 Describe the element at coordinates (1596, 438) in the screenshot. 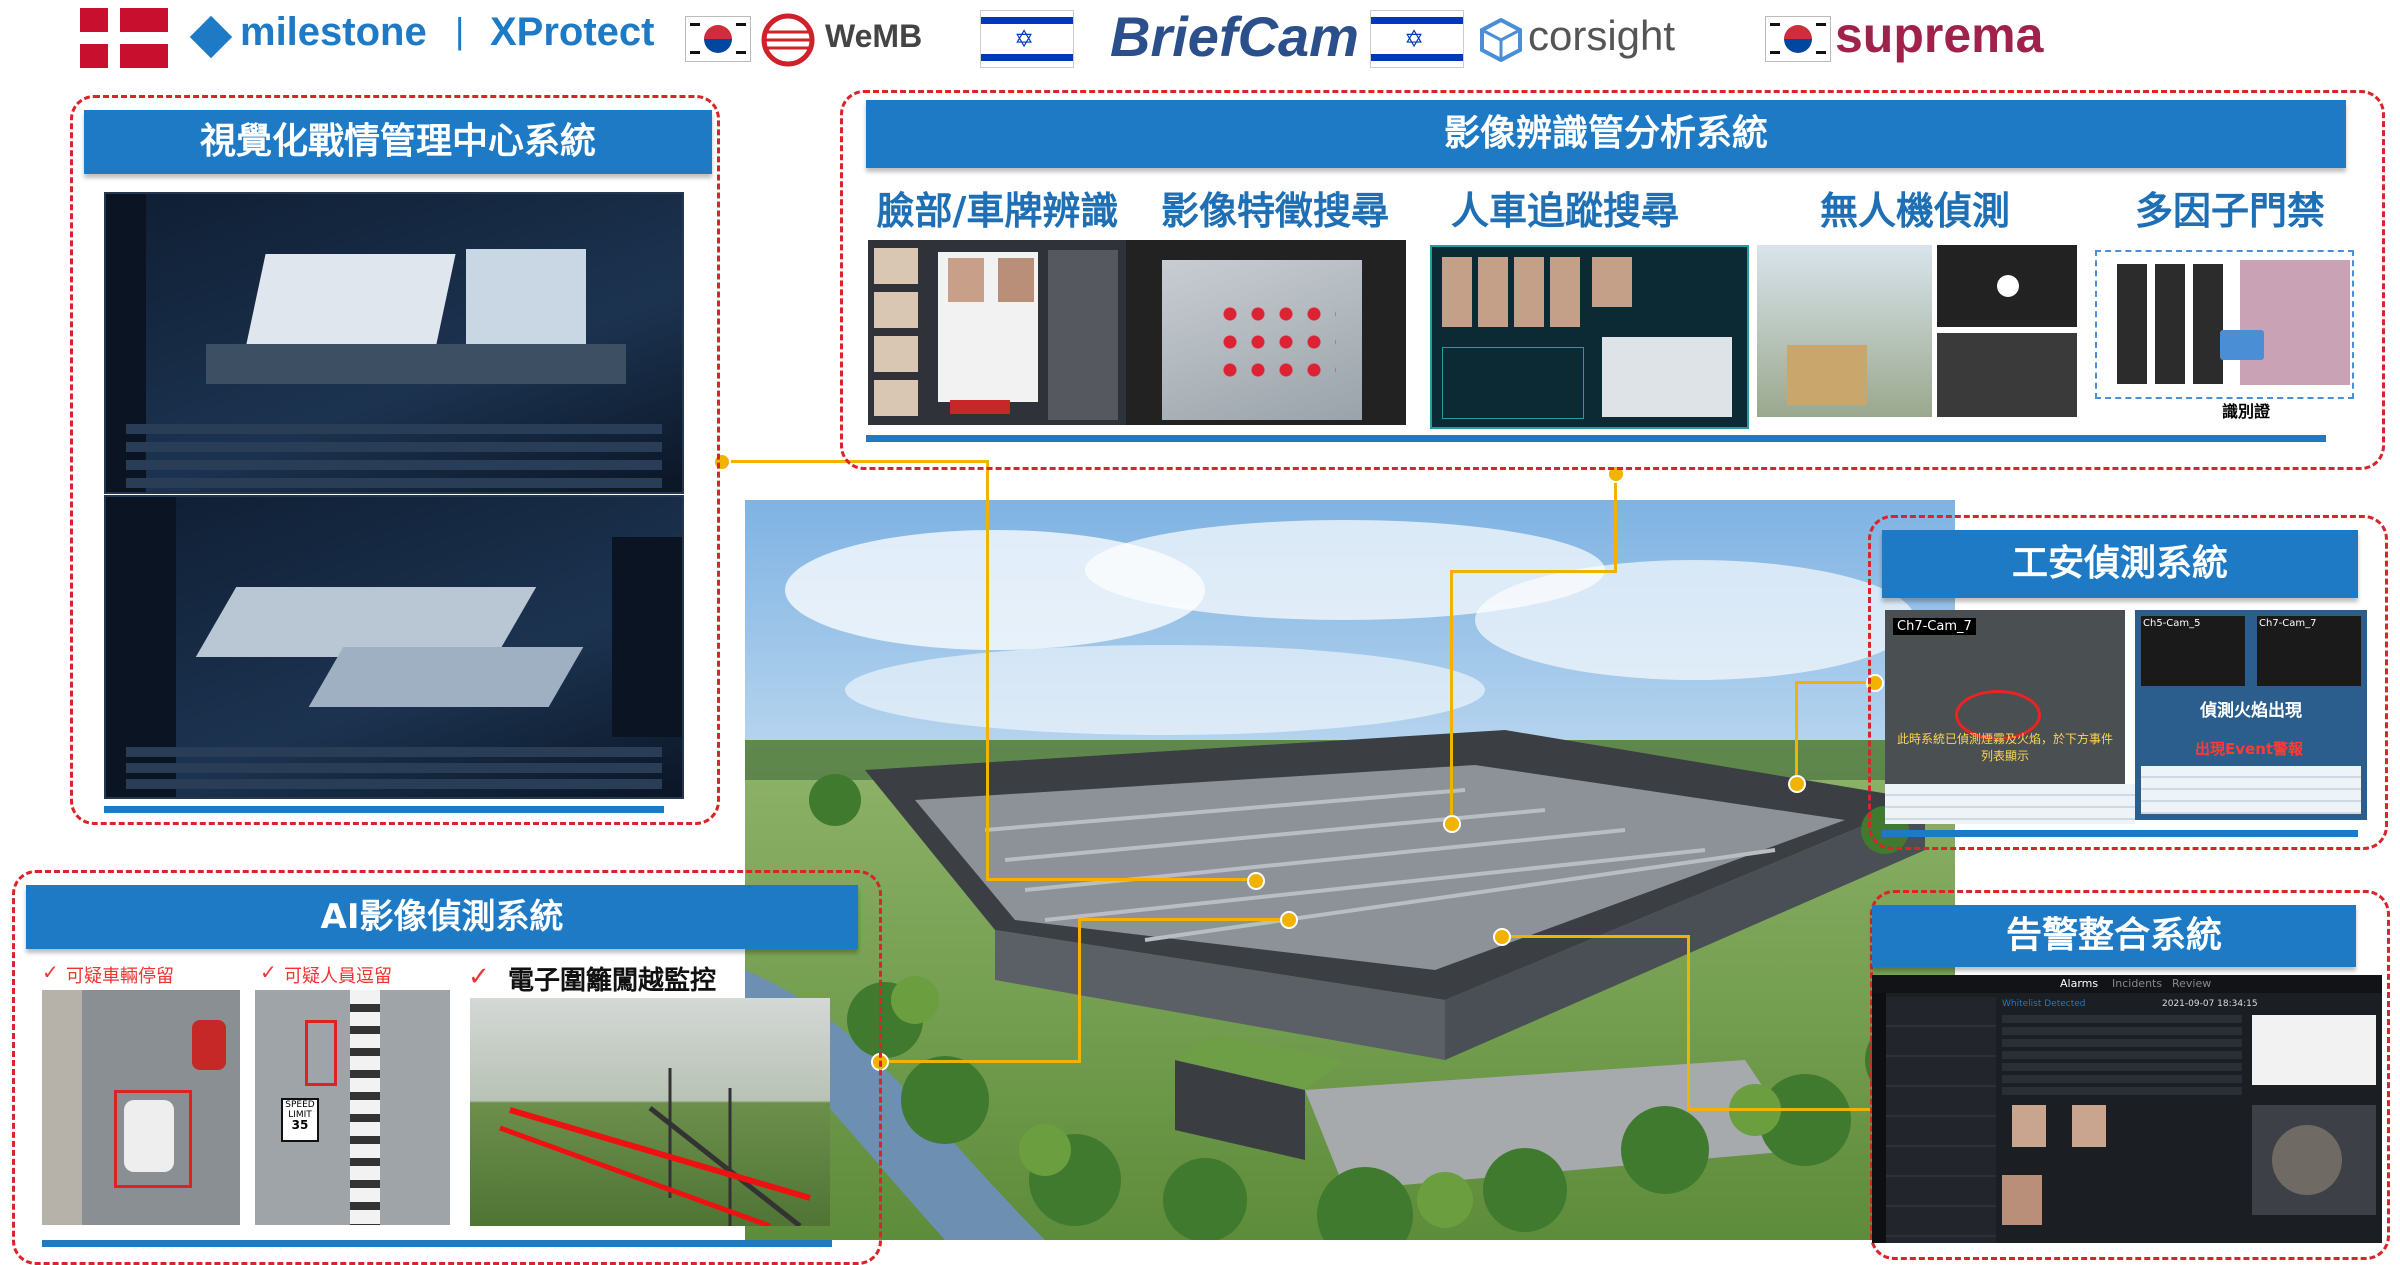

I see `video-analysis-underline` at that location.